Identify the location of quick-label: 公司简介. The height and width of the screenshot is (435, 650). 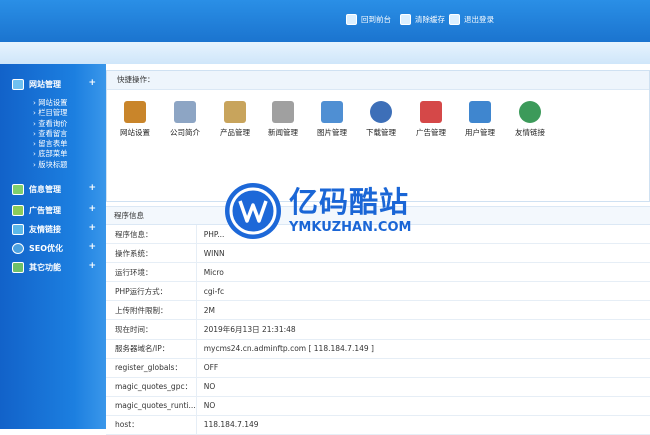
(185, 132).